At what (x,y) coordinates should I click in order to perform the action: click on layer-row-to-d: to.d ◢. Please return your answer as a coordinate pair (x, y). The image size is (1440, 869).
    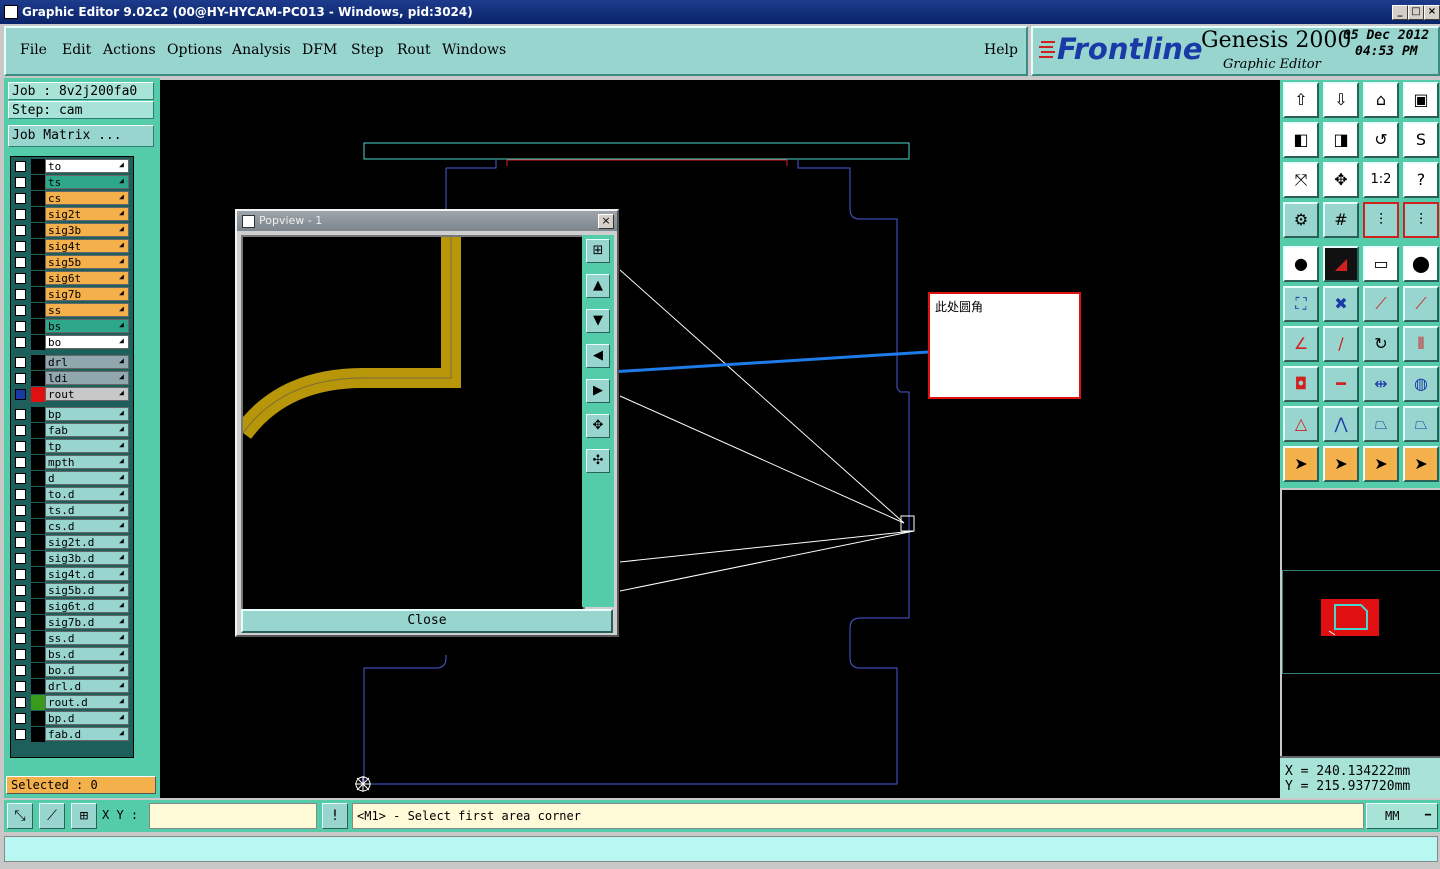
    Looking at the image, I should click on (72, 494).